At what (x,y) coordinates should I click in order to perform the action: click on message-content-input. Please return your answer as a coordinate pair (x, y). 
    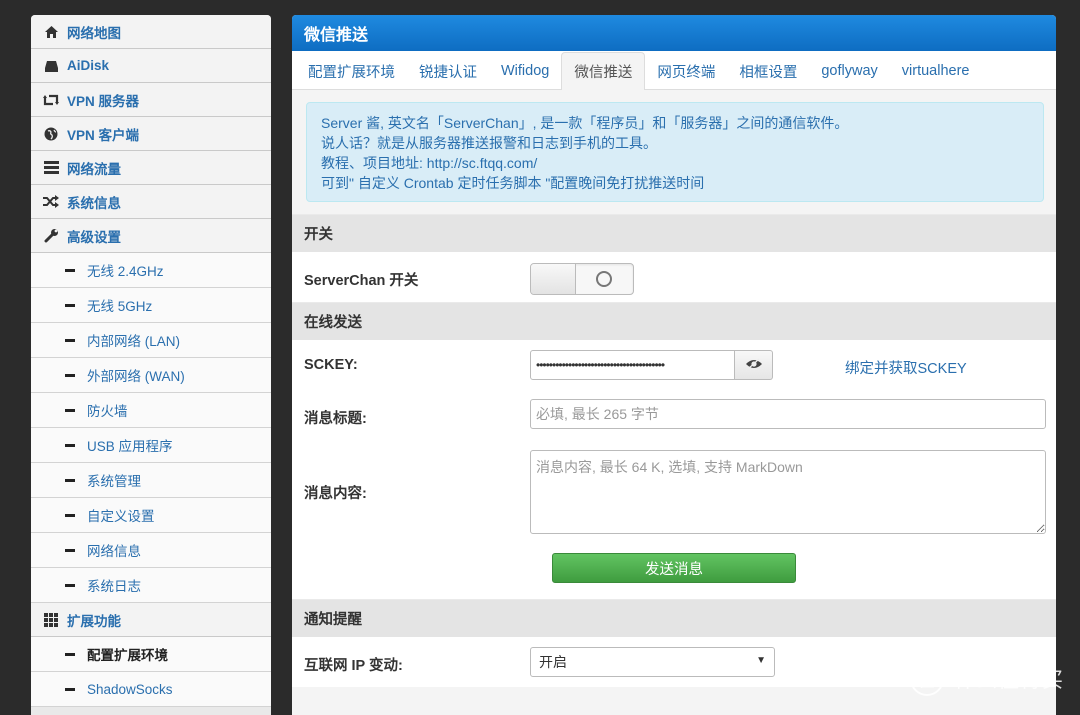
    Looking at the image, I should click on (788, 492).